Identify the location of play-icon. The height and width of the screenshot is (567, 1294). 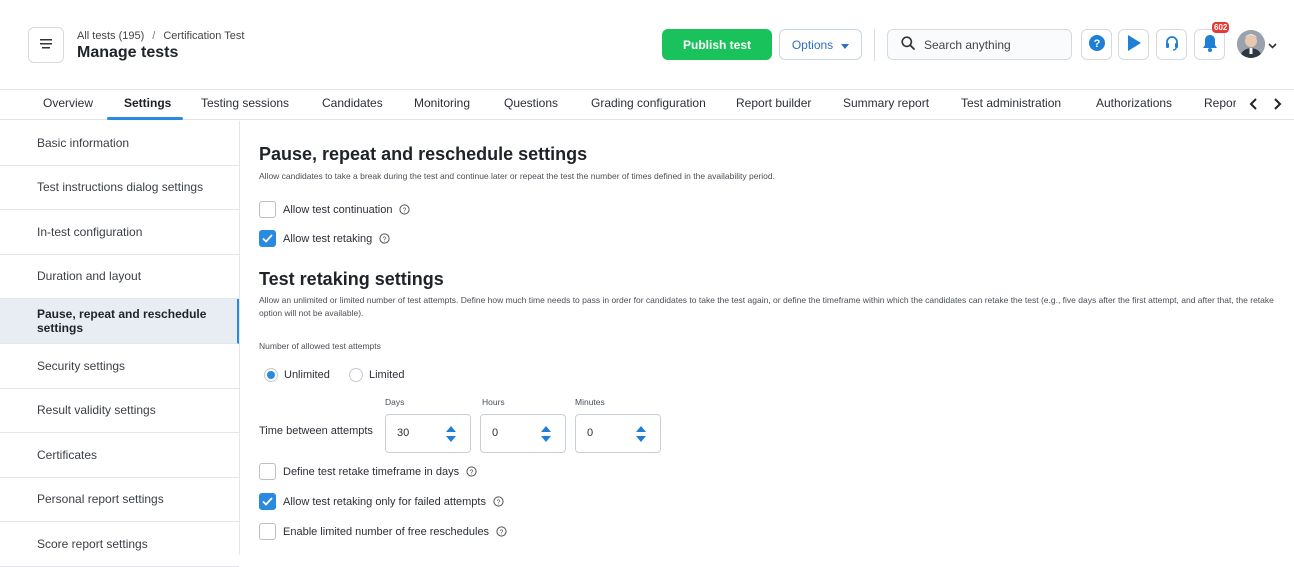
(1134, 44).